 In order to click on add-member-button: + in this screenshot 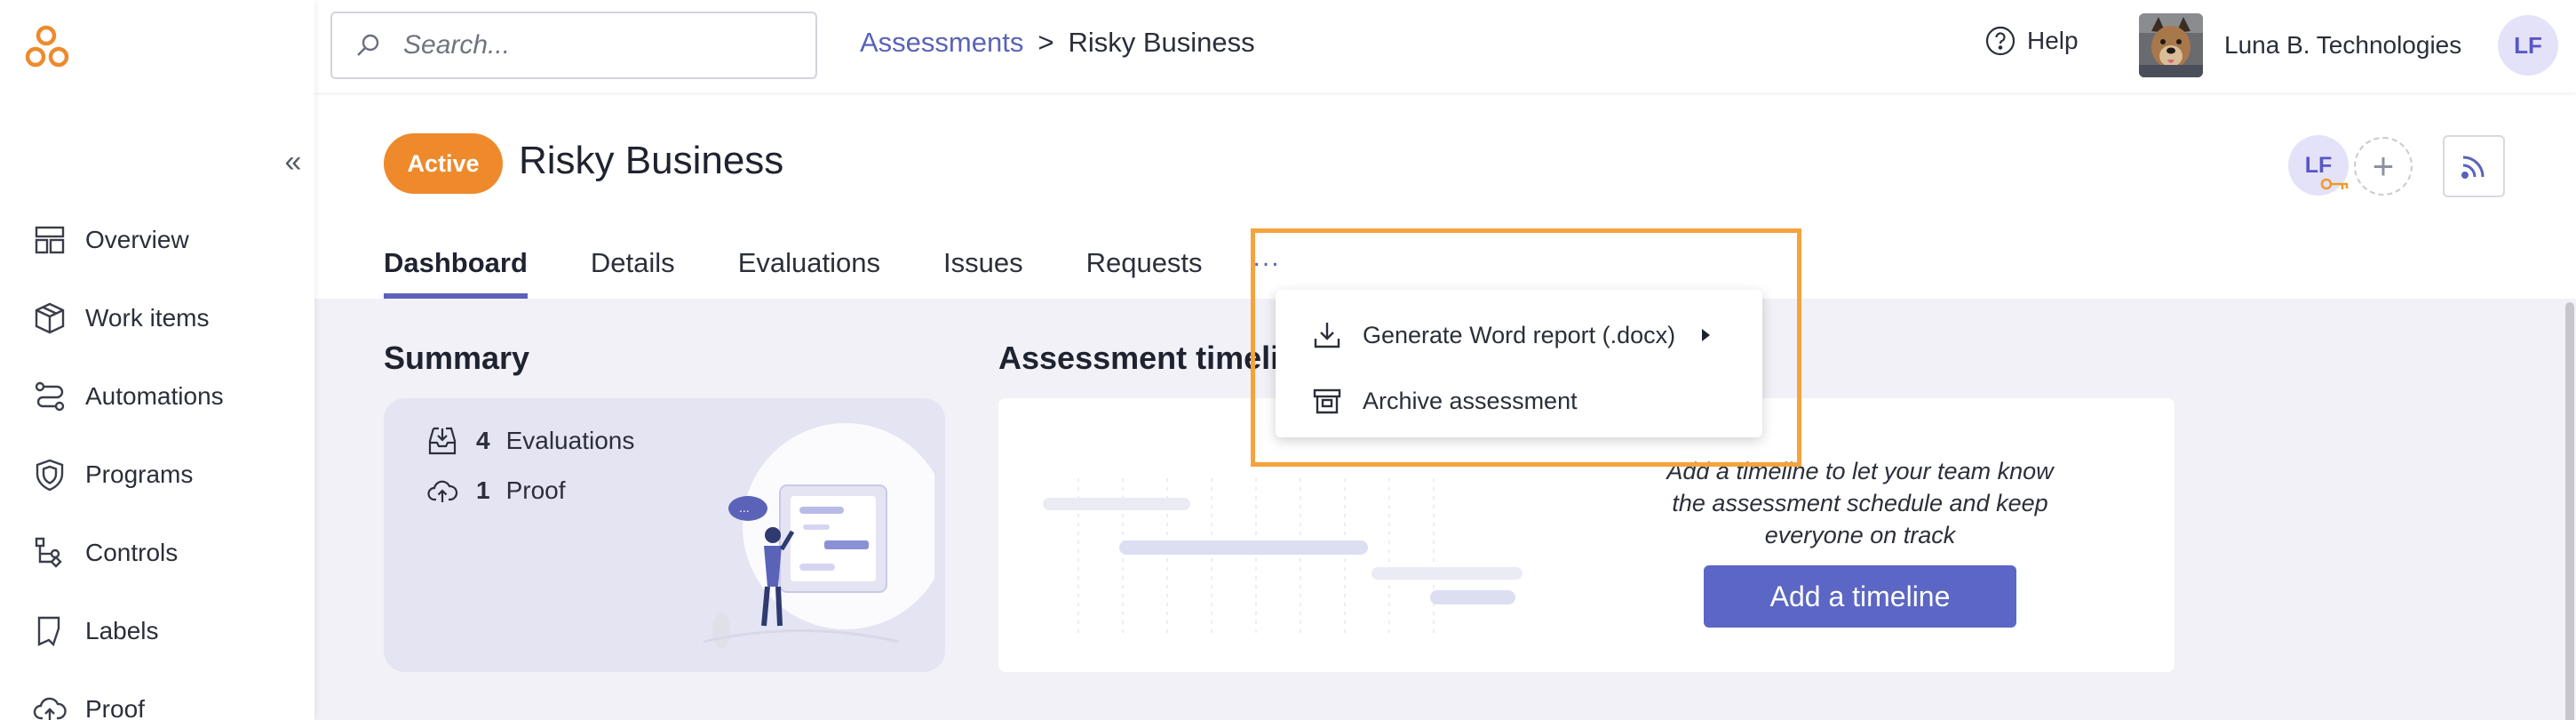, I will do `click(2383, 166)`.